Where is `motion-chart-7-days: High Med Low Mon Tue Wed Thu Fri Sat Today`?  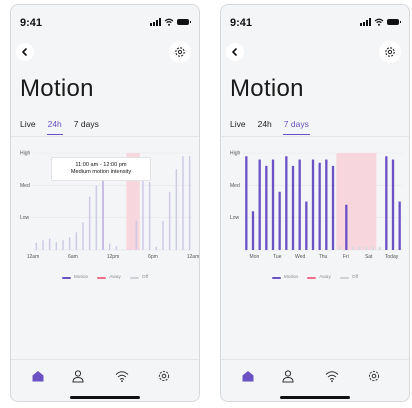
motion-chart-7-days: High Med Low Mon Tue Wed Thu Fri Sat Today is located at coordinates (316, 205).